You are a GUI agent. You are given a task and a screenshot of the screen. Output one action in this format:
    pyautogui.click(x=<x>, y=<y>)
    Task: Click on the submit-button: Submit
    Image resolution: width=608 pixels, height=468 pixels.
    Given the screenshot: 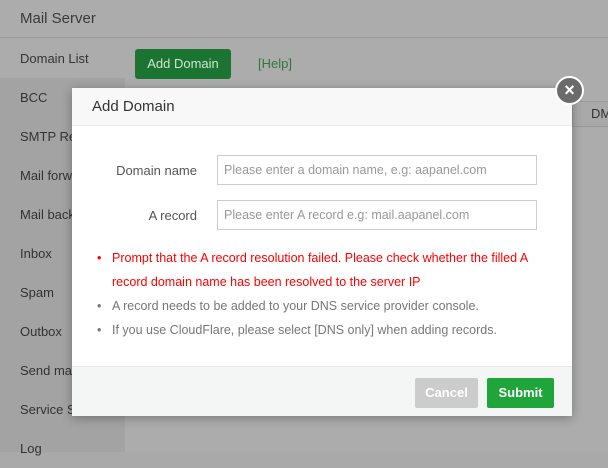 What is the action you would take?
    pyautogui.click(x=520, y=393)
    